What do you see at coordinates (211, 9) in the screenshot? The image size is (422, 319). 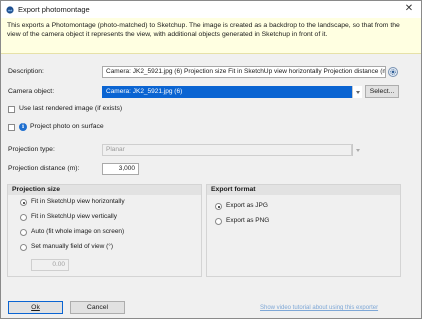 I see `title-bar: Export photomontage ✕` at bounding box center [211, 9].